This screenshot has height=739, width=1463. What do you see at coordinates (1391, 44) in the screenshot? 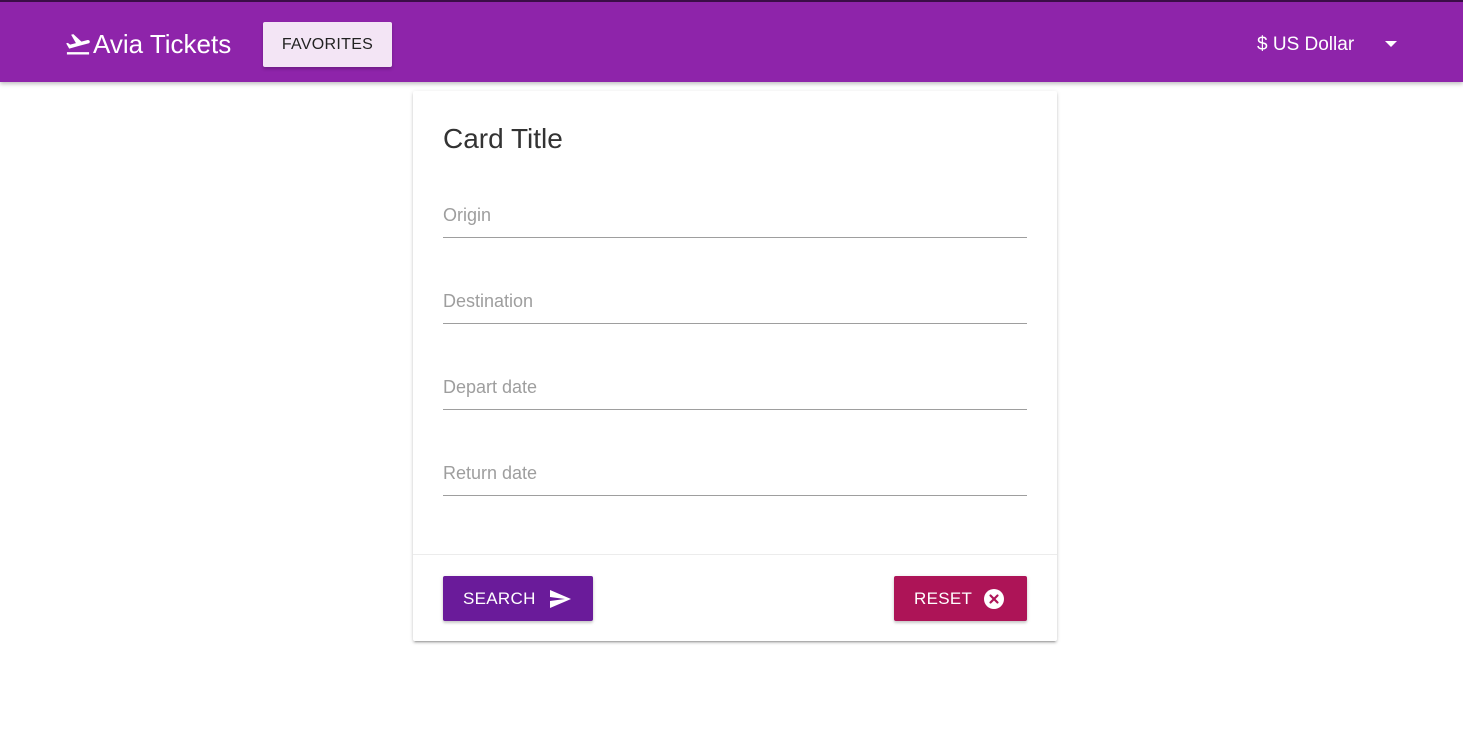
I see `caret-down-icon` at bounding box center [1391, 44].